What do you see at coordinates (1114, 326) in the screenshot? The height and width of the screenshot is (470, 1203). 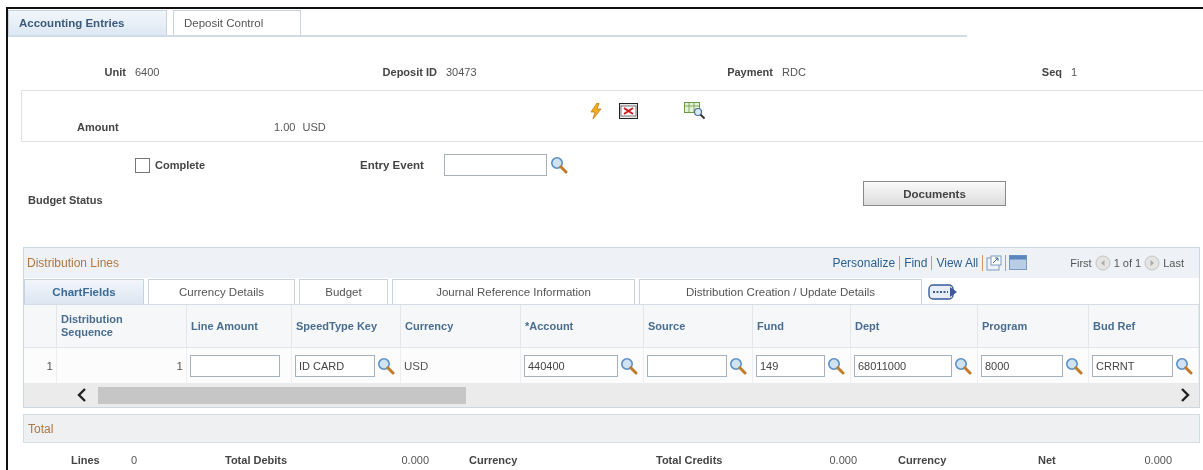 I see `column-header: Bud Ref` at bounding box center [1114, 326].